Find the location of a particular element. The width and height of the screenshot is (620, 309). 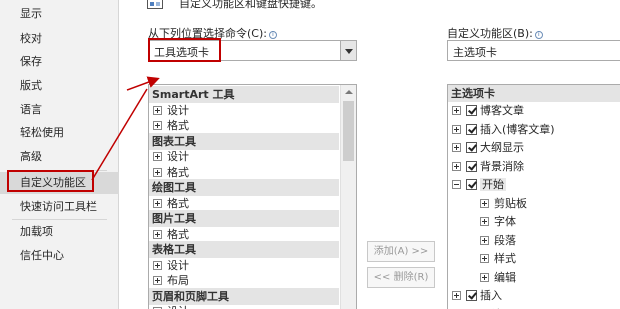

ribbon-item-label: 开始 is located at coordinates (493, 184).